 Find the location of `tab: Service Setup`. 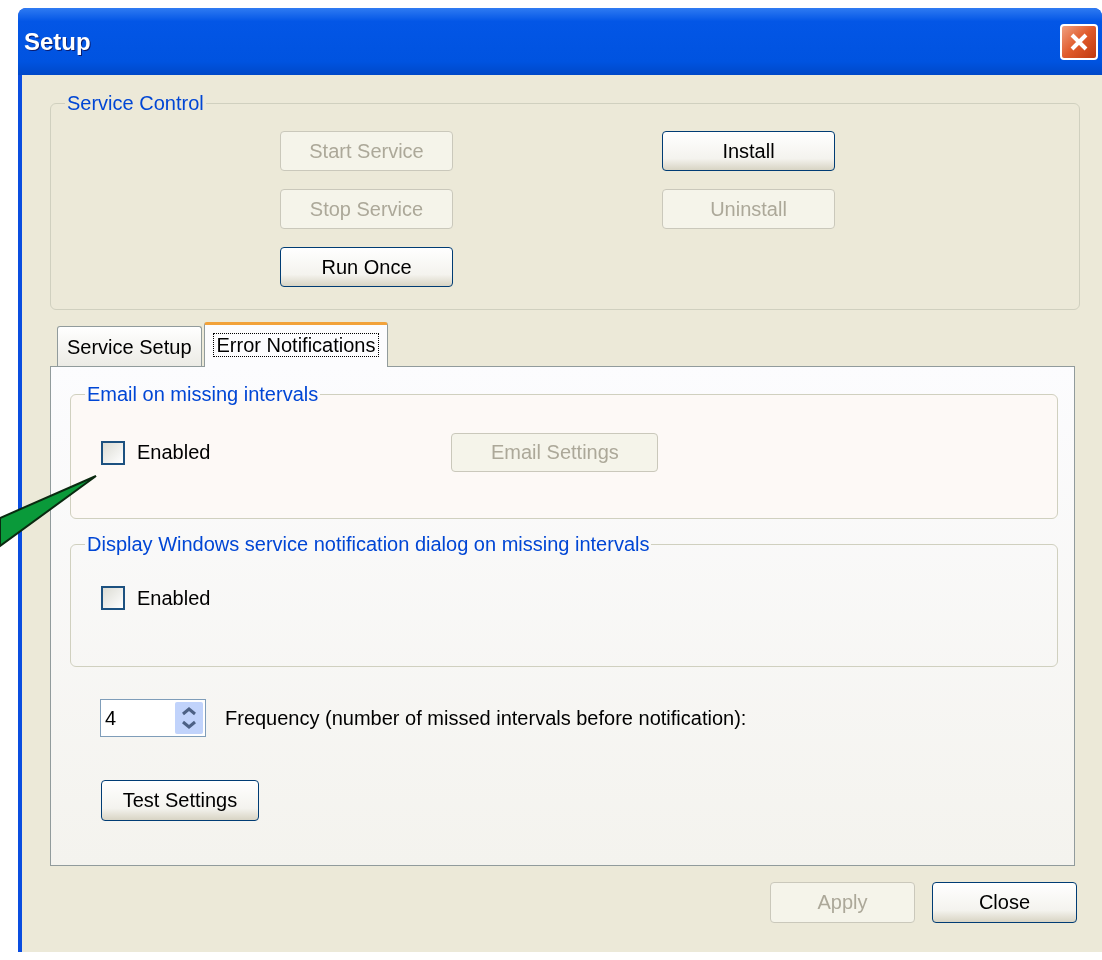

tab: Service Setup is located at coordinates (129, 346).